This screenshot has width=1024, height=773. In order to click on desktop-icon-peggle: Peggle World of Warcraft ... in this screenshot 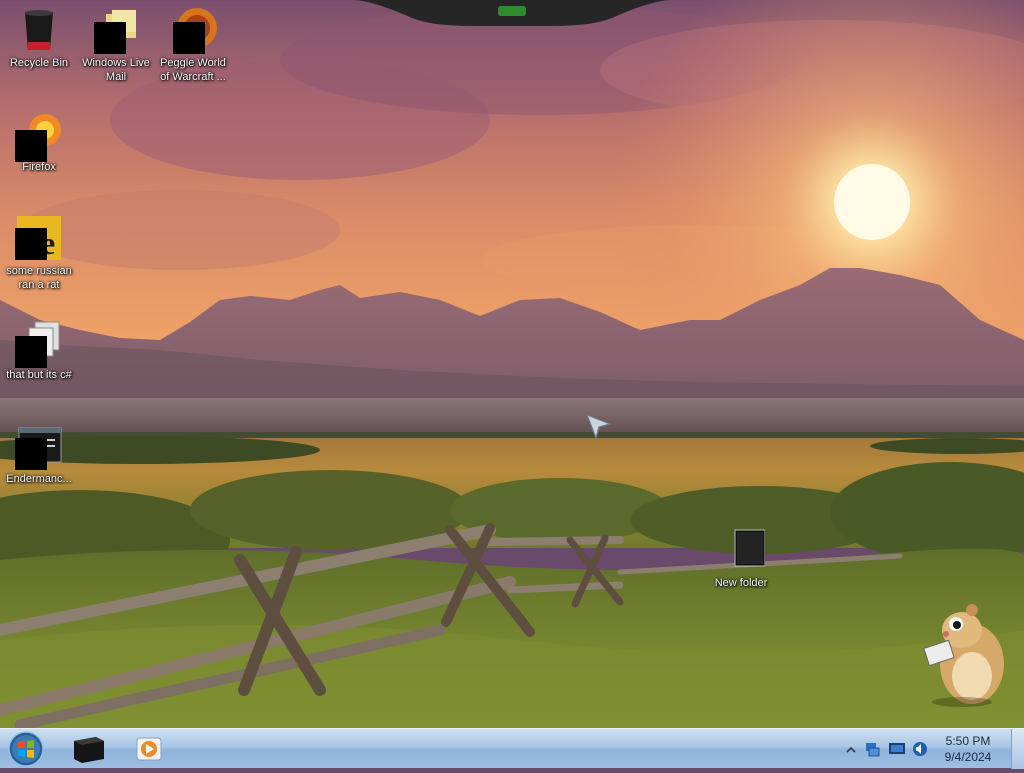, I will do `click(193, 42)`.